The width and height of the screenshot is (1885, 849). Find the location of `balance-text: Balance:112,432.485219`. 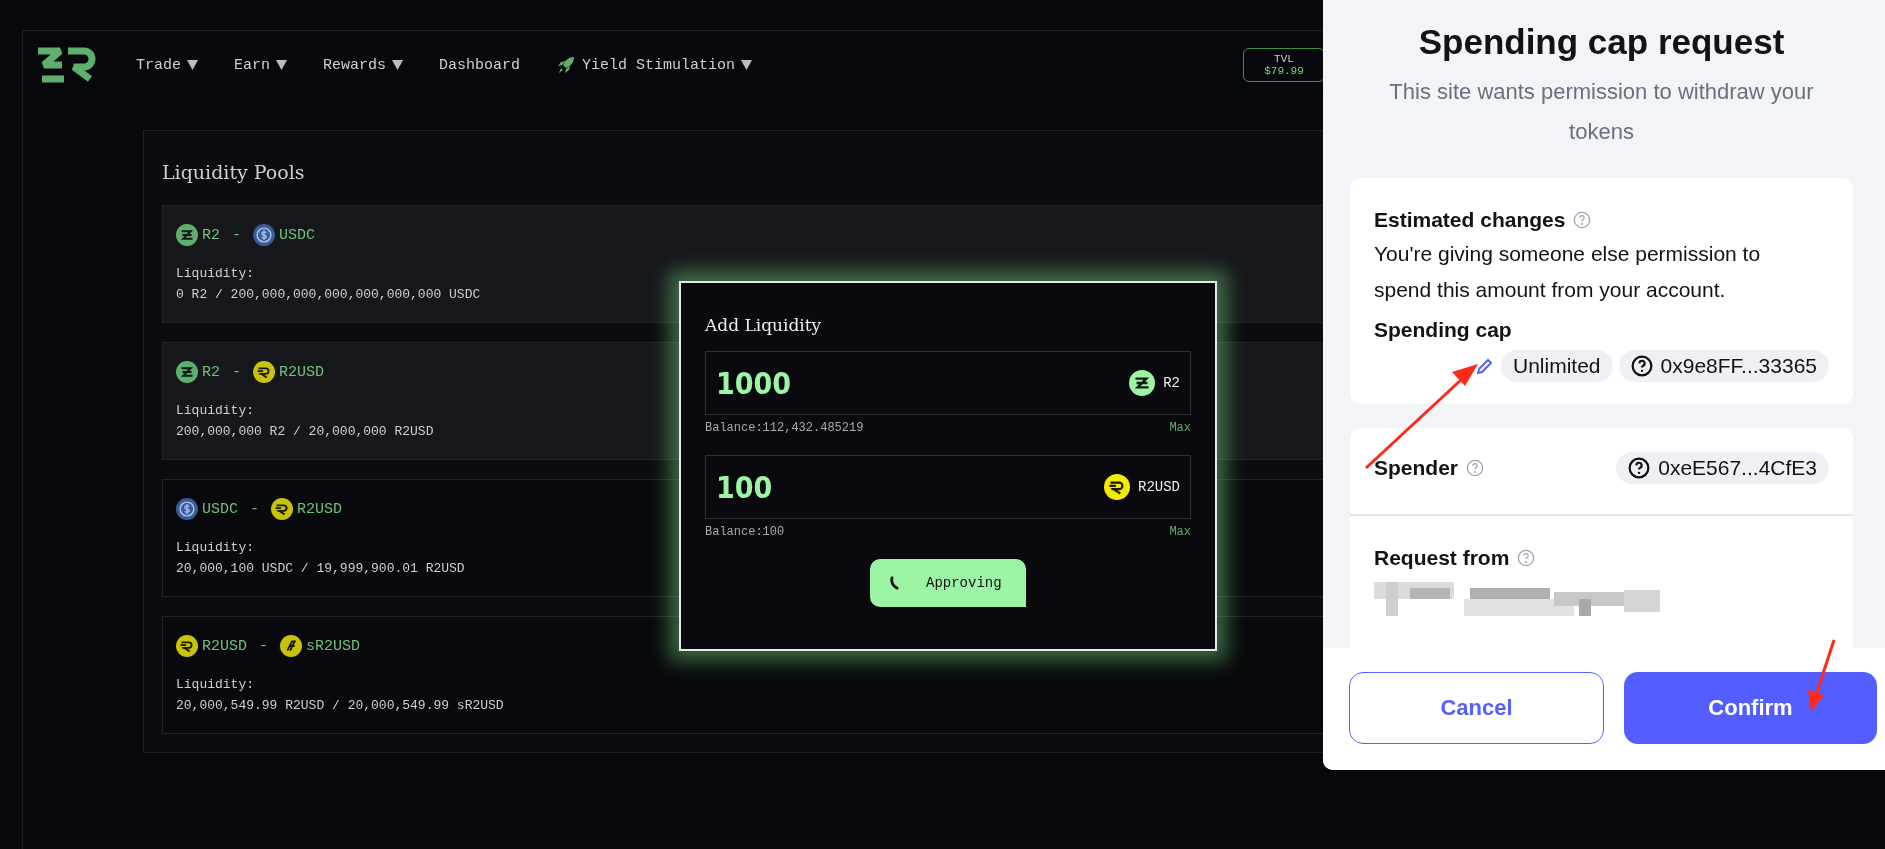

balance-text: Balance:112,432.485219 is located at coordinates (784, 428).